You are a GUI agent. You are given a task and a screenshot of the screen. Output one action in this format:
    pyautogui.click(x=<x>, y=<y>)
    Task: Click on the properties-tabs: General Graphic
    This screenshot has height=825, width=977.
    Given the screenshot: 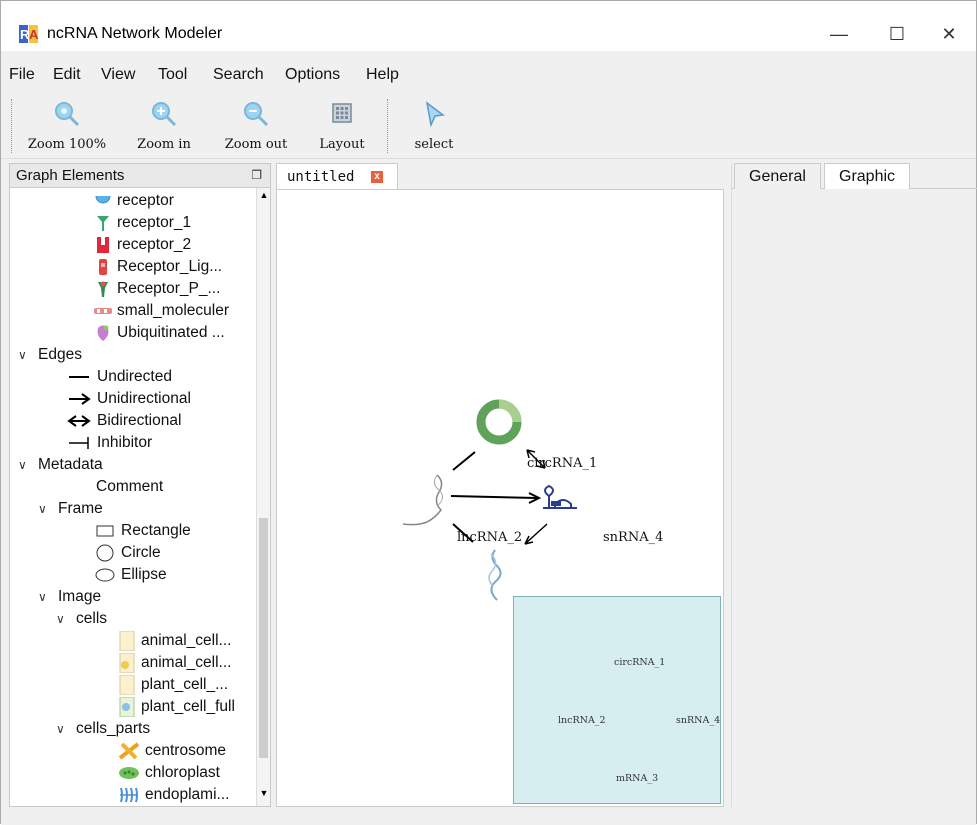 What is the action you would take?
    pyautogui.click(x=854, y=176)
    